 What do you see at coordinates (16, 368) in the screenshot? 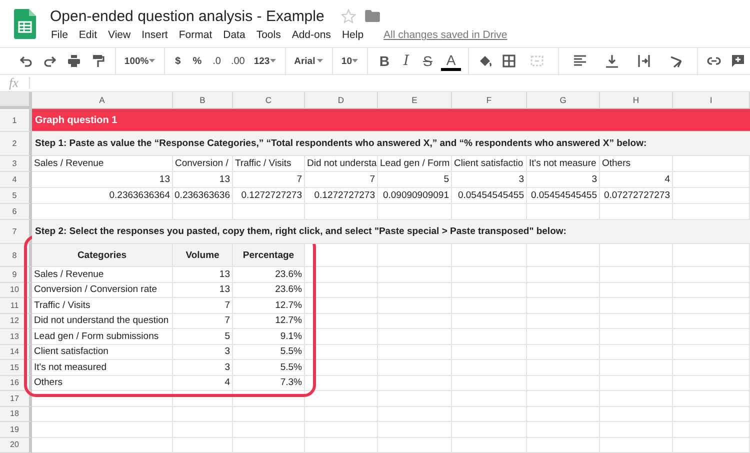
I see `row-header: 15` at bounding box center [16, 368].